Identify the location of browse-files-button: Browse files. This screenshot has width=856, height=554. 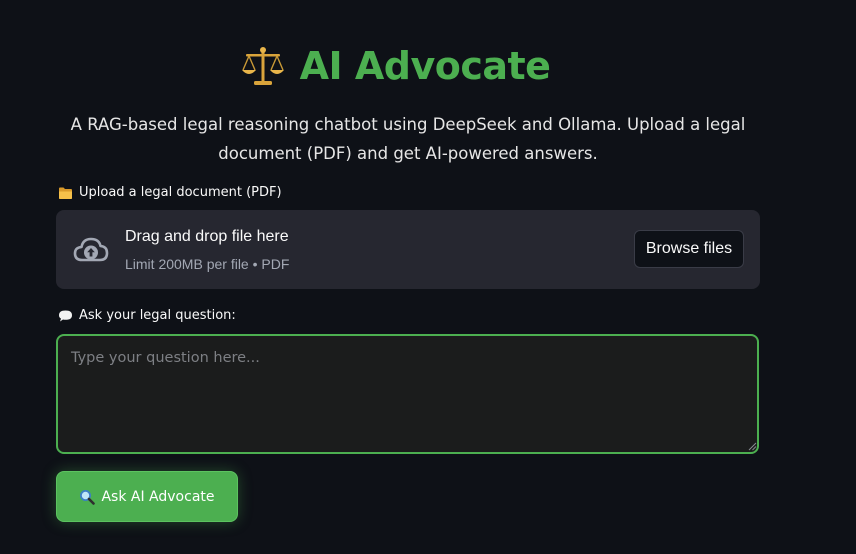
(689, 249).